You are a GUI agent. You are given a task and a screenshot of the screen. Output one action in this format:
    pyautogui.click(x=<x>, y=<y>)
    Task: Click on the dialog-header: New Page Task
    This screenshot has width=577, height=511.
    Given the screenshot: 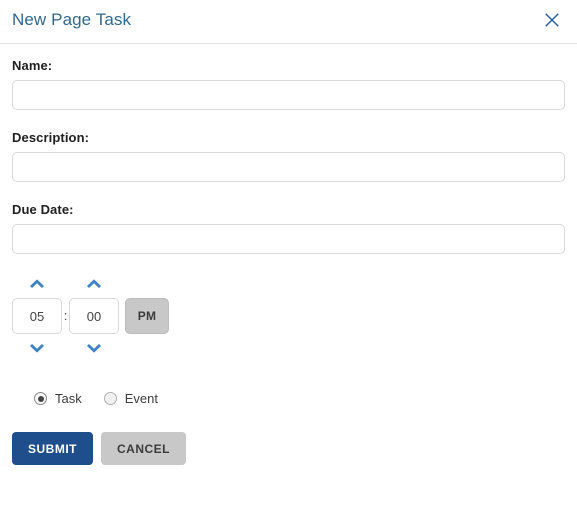 What is the action you would take?
    pyautogui.click(x=288, y=22)
    